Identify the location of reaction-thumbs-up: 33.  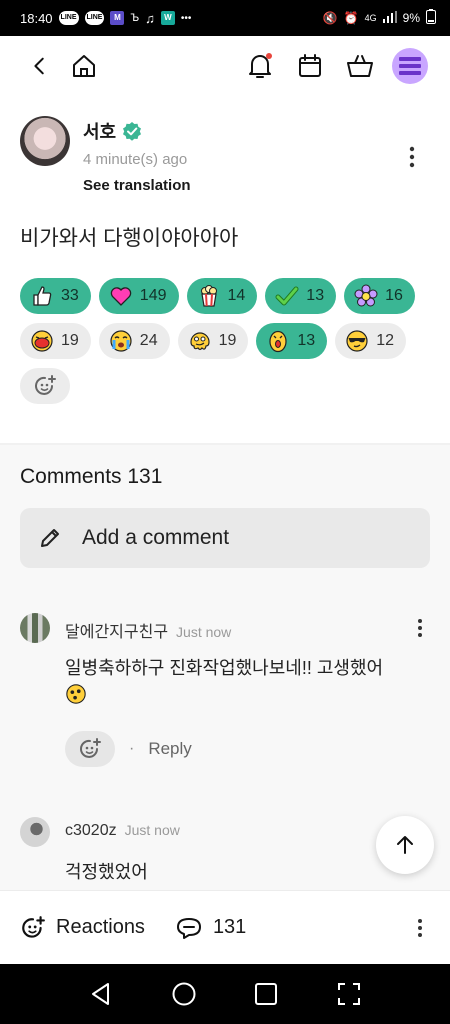
(55, 296).